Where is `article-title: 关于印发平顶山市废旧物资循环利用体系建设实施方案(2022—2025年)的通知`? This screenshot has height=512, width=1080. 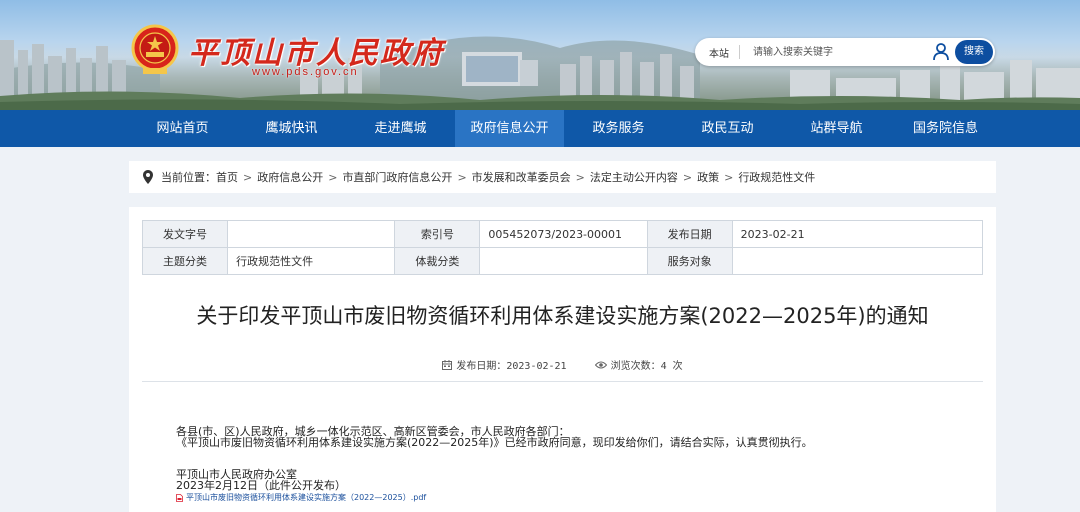
article-title: 关于印发平顶山市废旧物资循环利用体系建设实施方案(2022—2025年)的通知 is located at coordinates (562, 316).